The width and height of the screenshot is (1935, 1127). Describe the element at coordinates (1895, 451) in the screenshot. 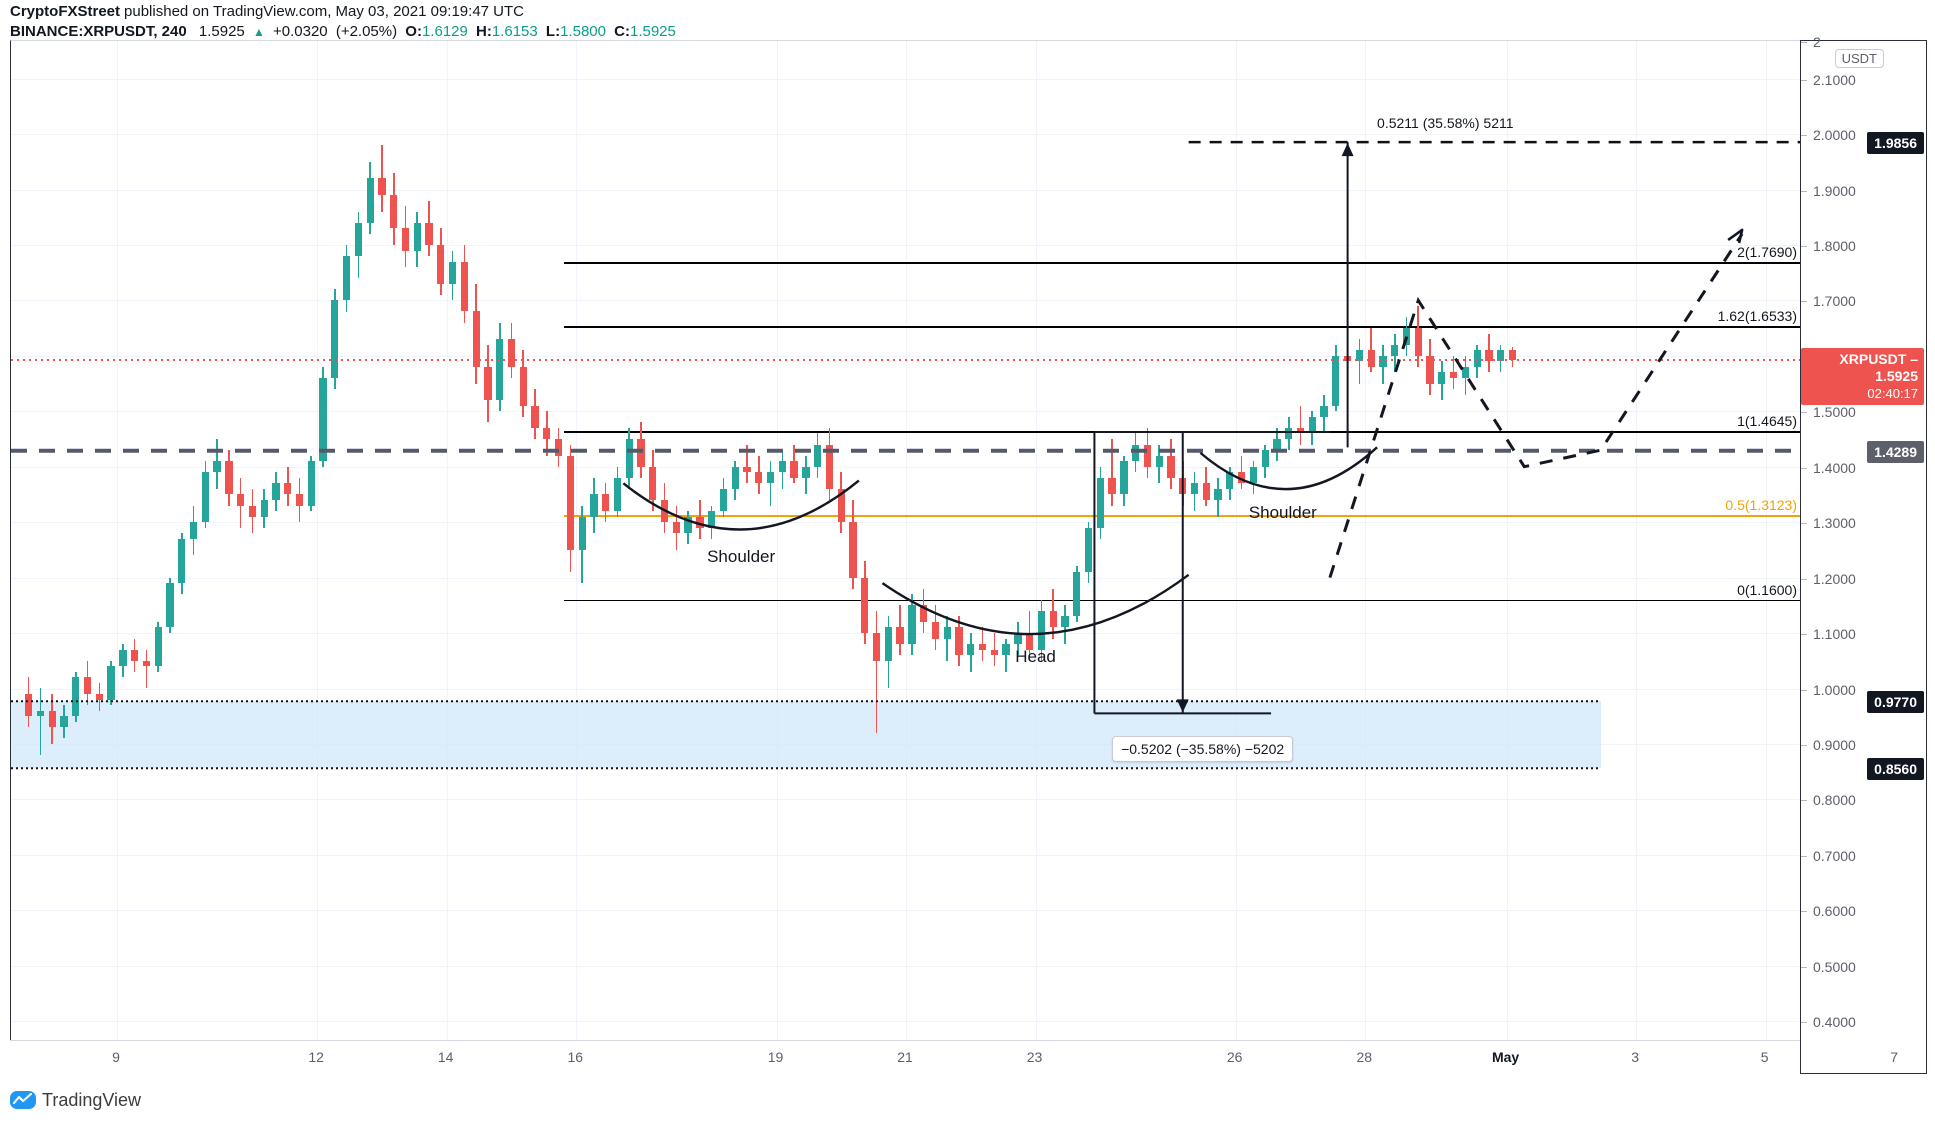

I see `price-level-tag: 1.4289` at that location.